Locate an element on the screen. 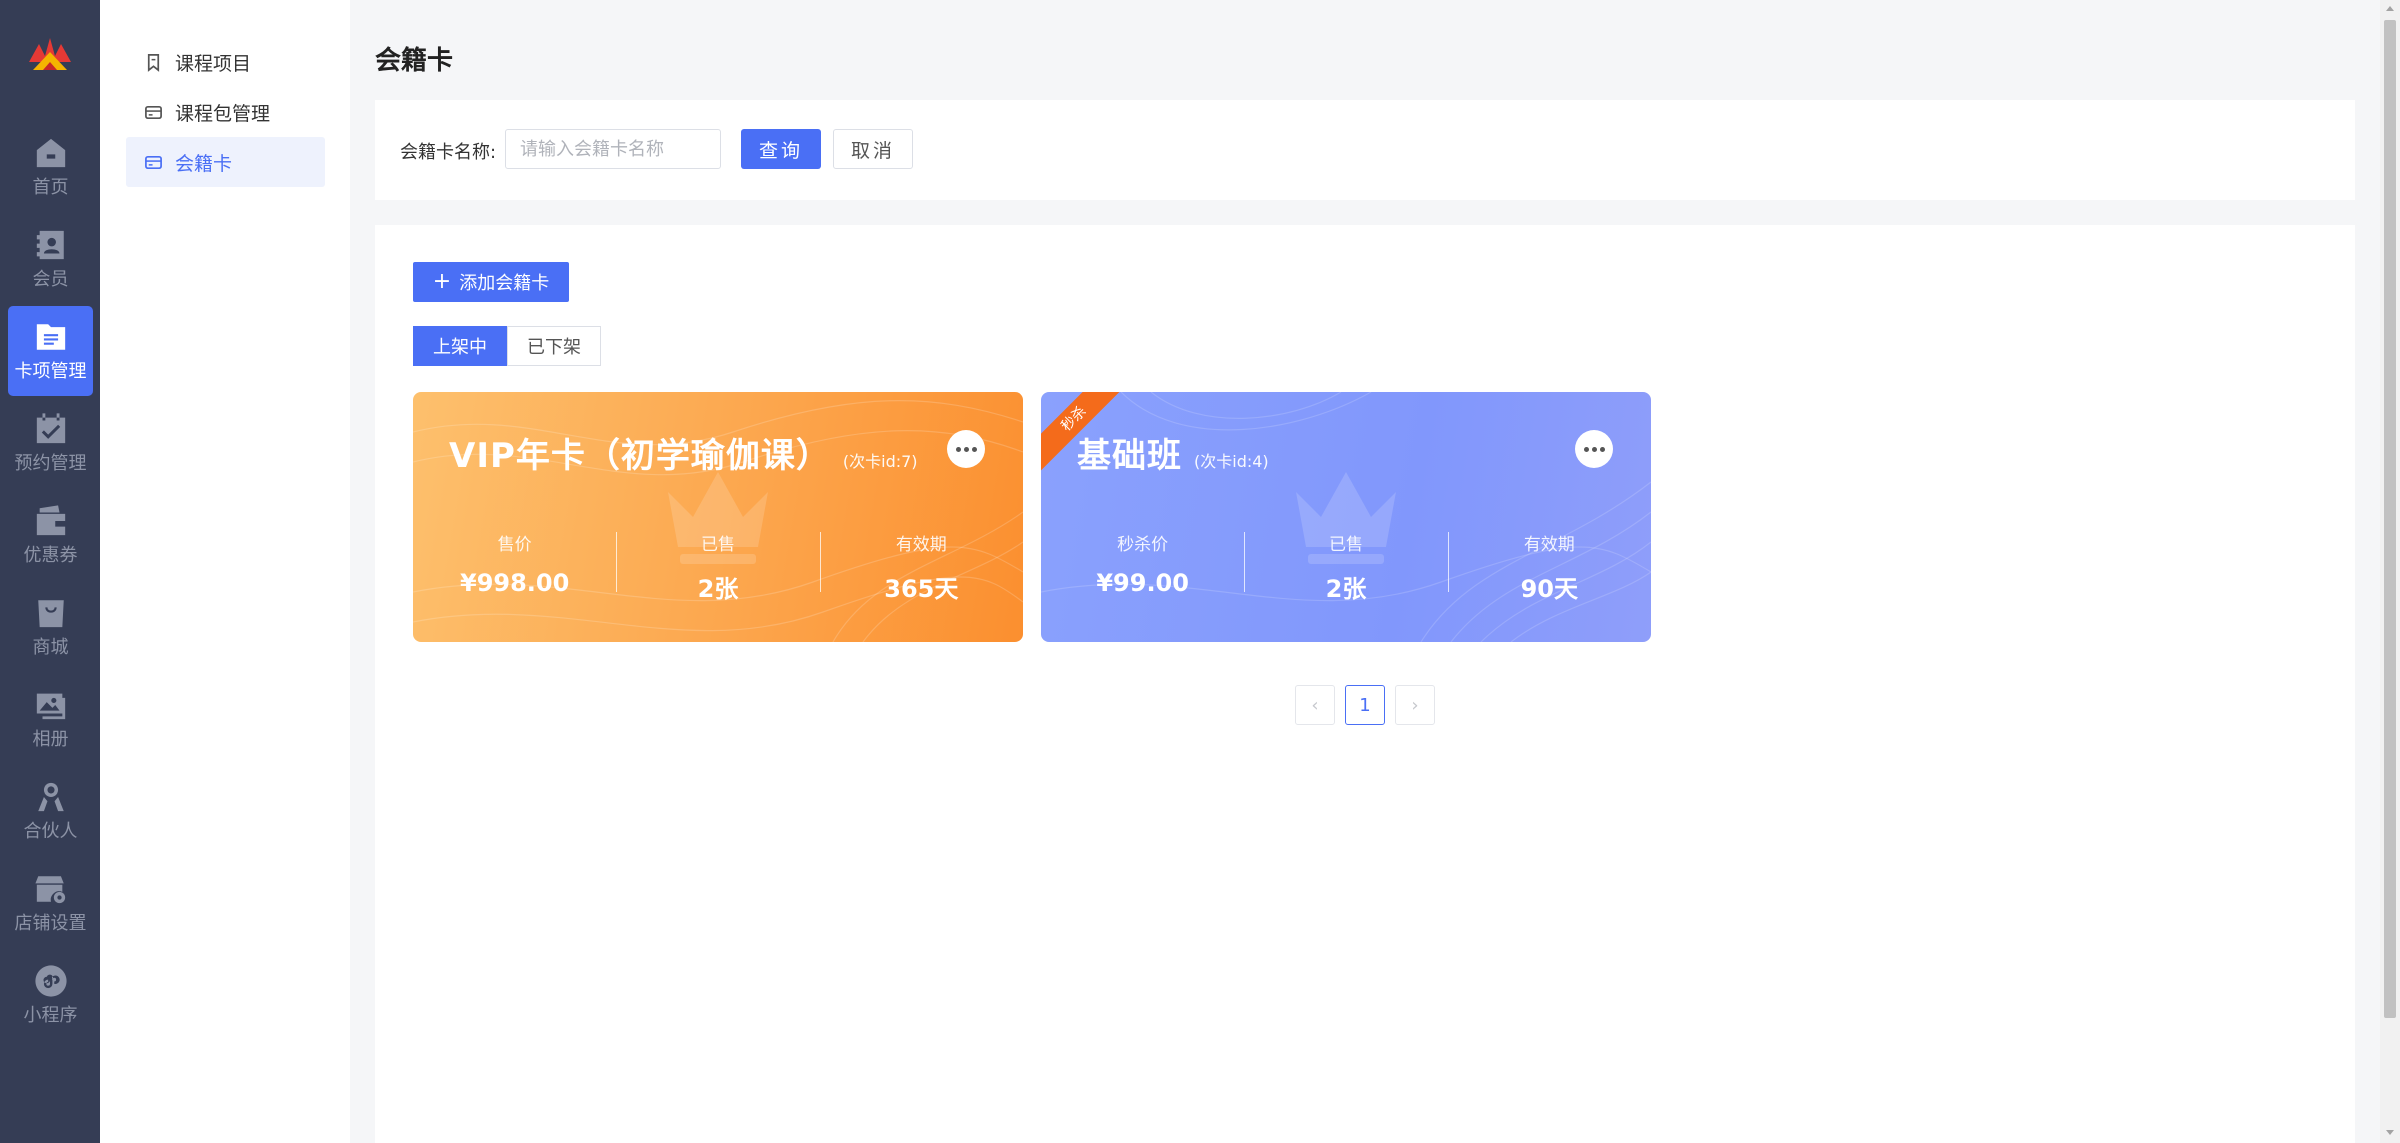  wallet-icon is located at coordinates (50, 520).